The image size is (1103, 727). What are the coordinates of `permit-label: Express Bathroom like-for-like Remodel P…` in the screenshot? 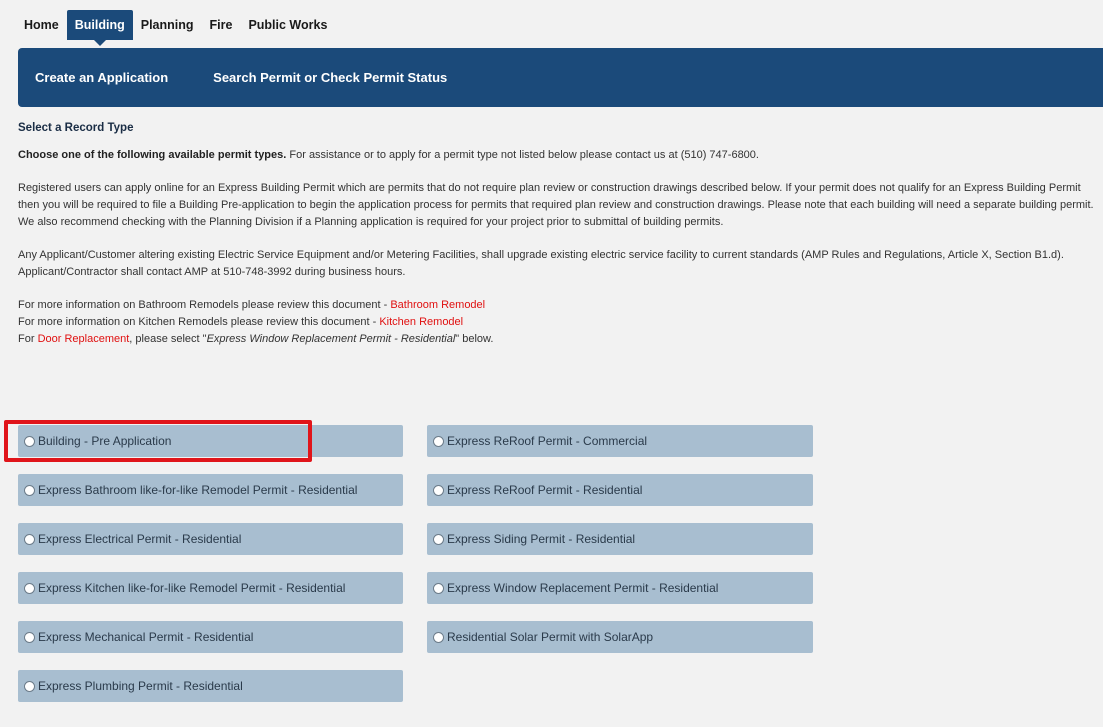 It's located at (198, 490).